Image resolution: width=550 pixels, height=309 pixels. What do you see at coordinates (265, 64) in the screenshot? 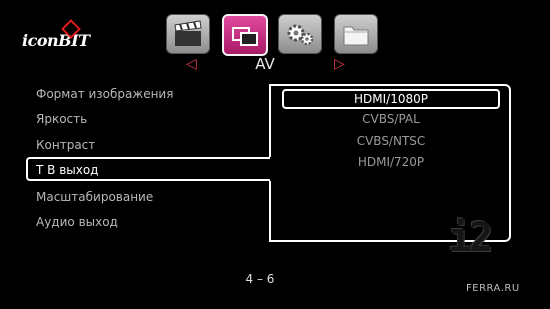
I see `section-title: AV` at bounding box center [265, 64].